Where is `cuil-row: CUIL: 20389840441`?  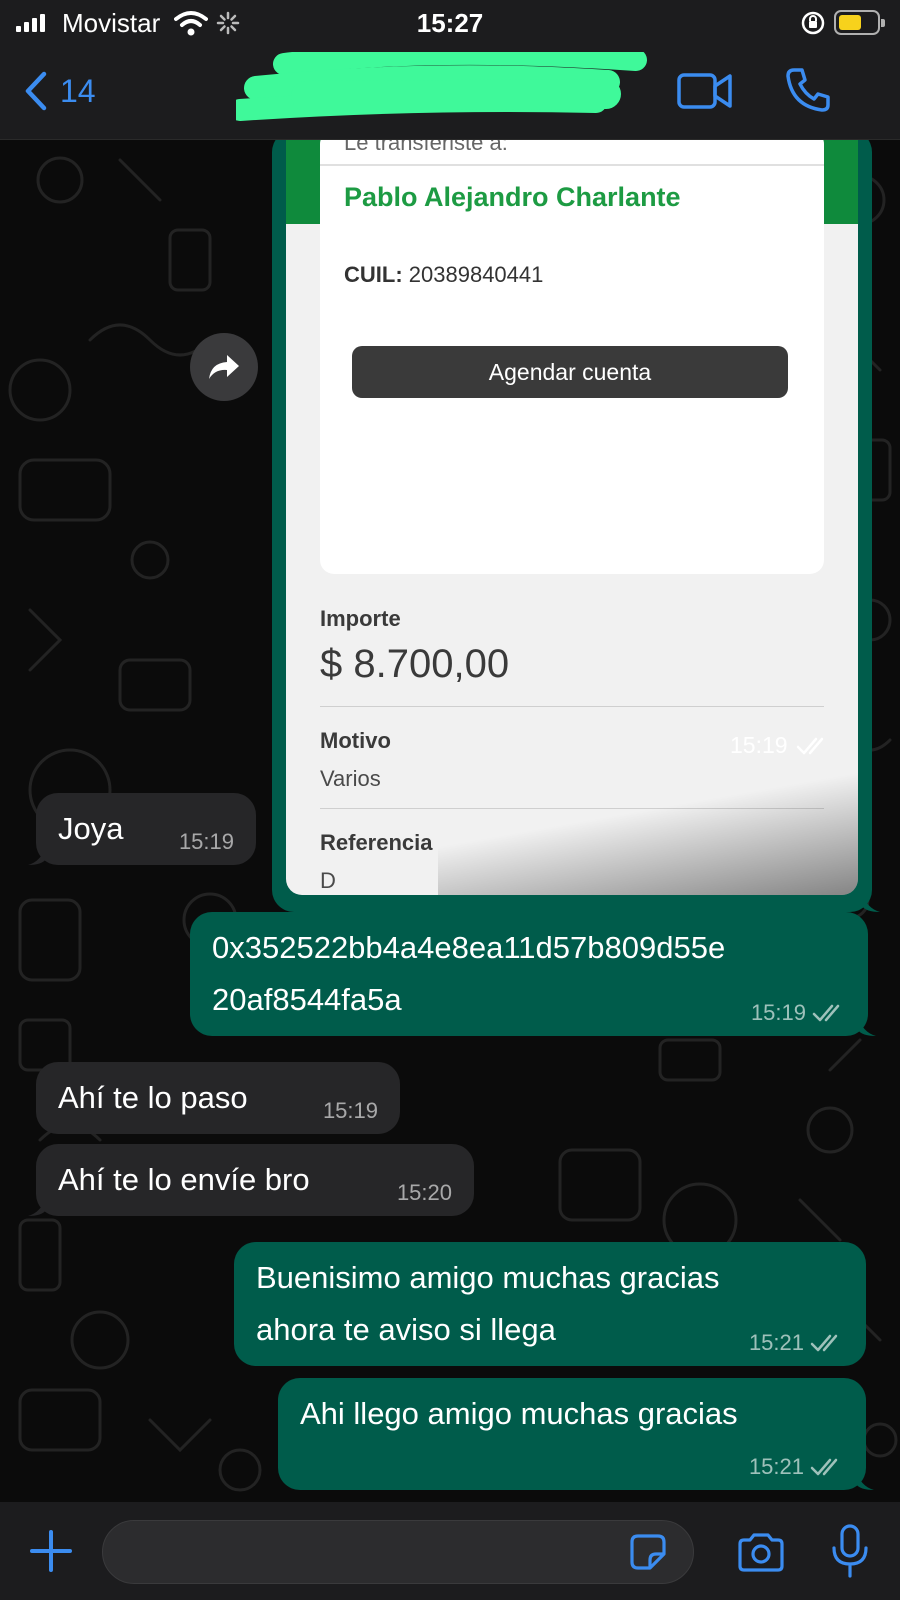
cuil-row: CUIL: 20389840441 is located at coordinates (443, 275).